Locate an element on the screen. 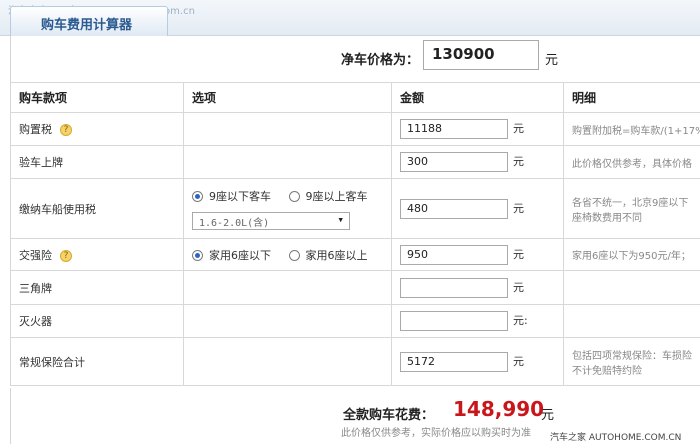 This screenshot has width=700, height=444. watermark-bottom: 汽车之家 AUTOHOME.COM.CN is located at coordinates (616, 436).